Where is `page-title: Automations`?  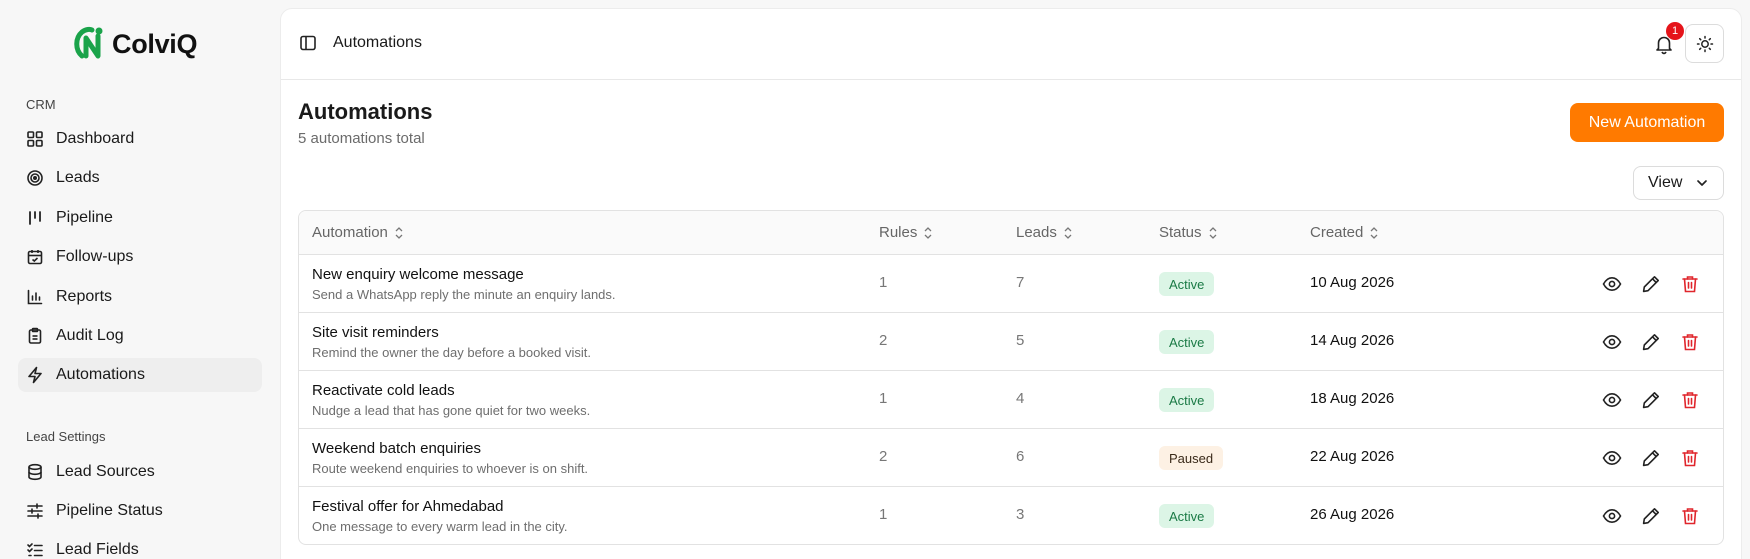
page-title: Automations is located at coordinates (365, 111).